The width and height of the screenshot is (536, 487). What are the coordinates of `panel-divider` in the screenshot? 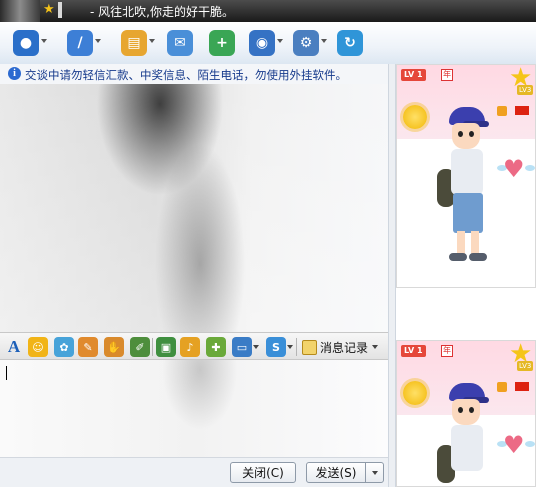 It's located at (392, 275).